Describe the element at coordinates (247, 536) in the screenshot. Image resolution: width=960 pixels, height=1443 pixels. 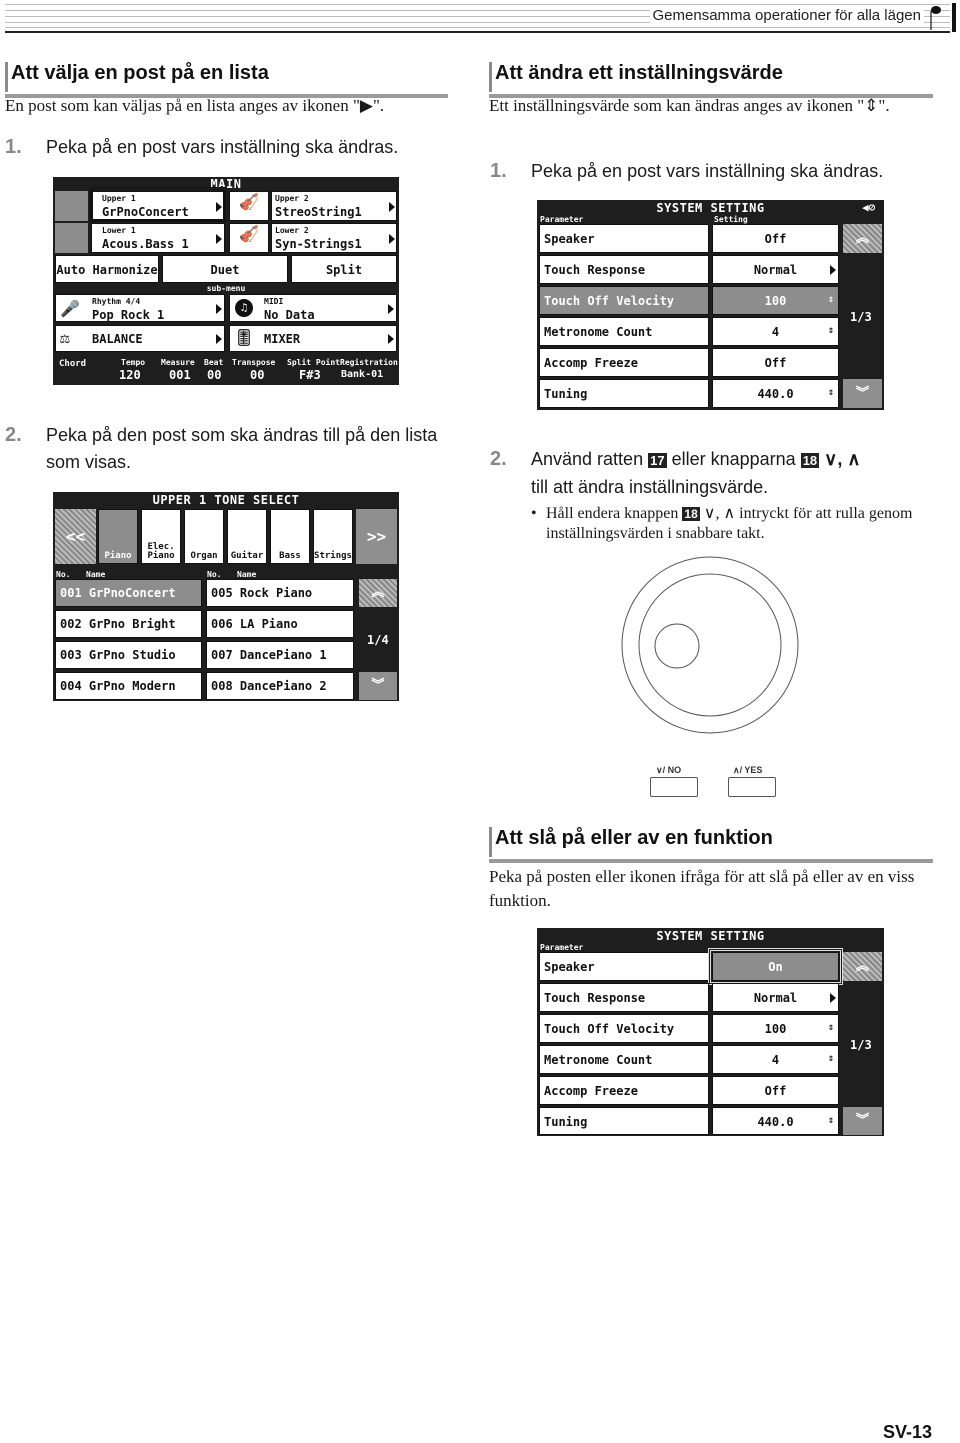
I see `category-guitar: Guitar` at that location.